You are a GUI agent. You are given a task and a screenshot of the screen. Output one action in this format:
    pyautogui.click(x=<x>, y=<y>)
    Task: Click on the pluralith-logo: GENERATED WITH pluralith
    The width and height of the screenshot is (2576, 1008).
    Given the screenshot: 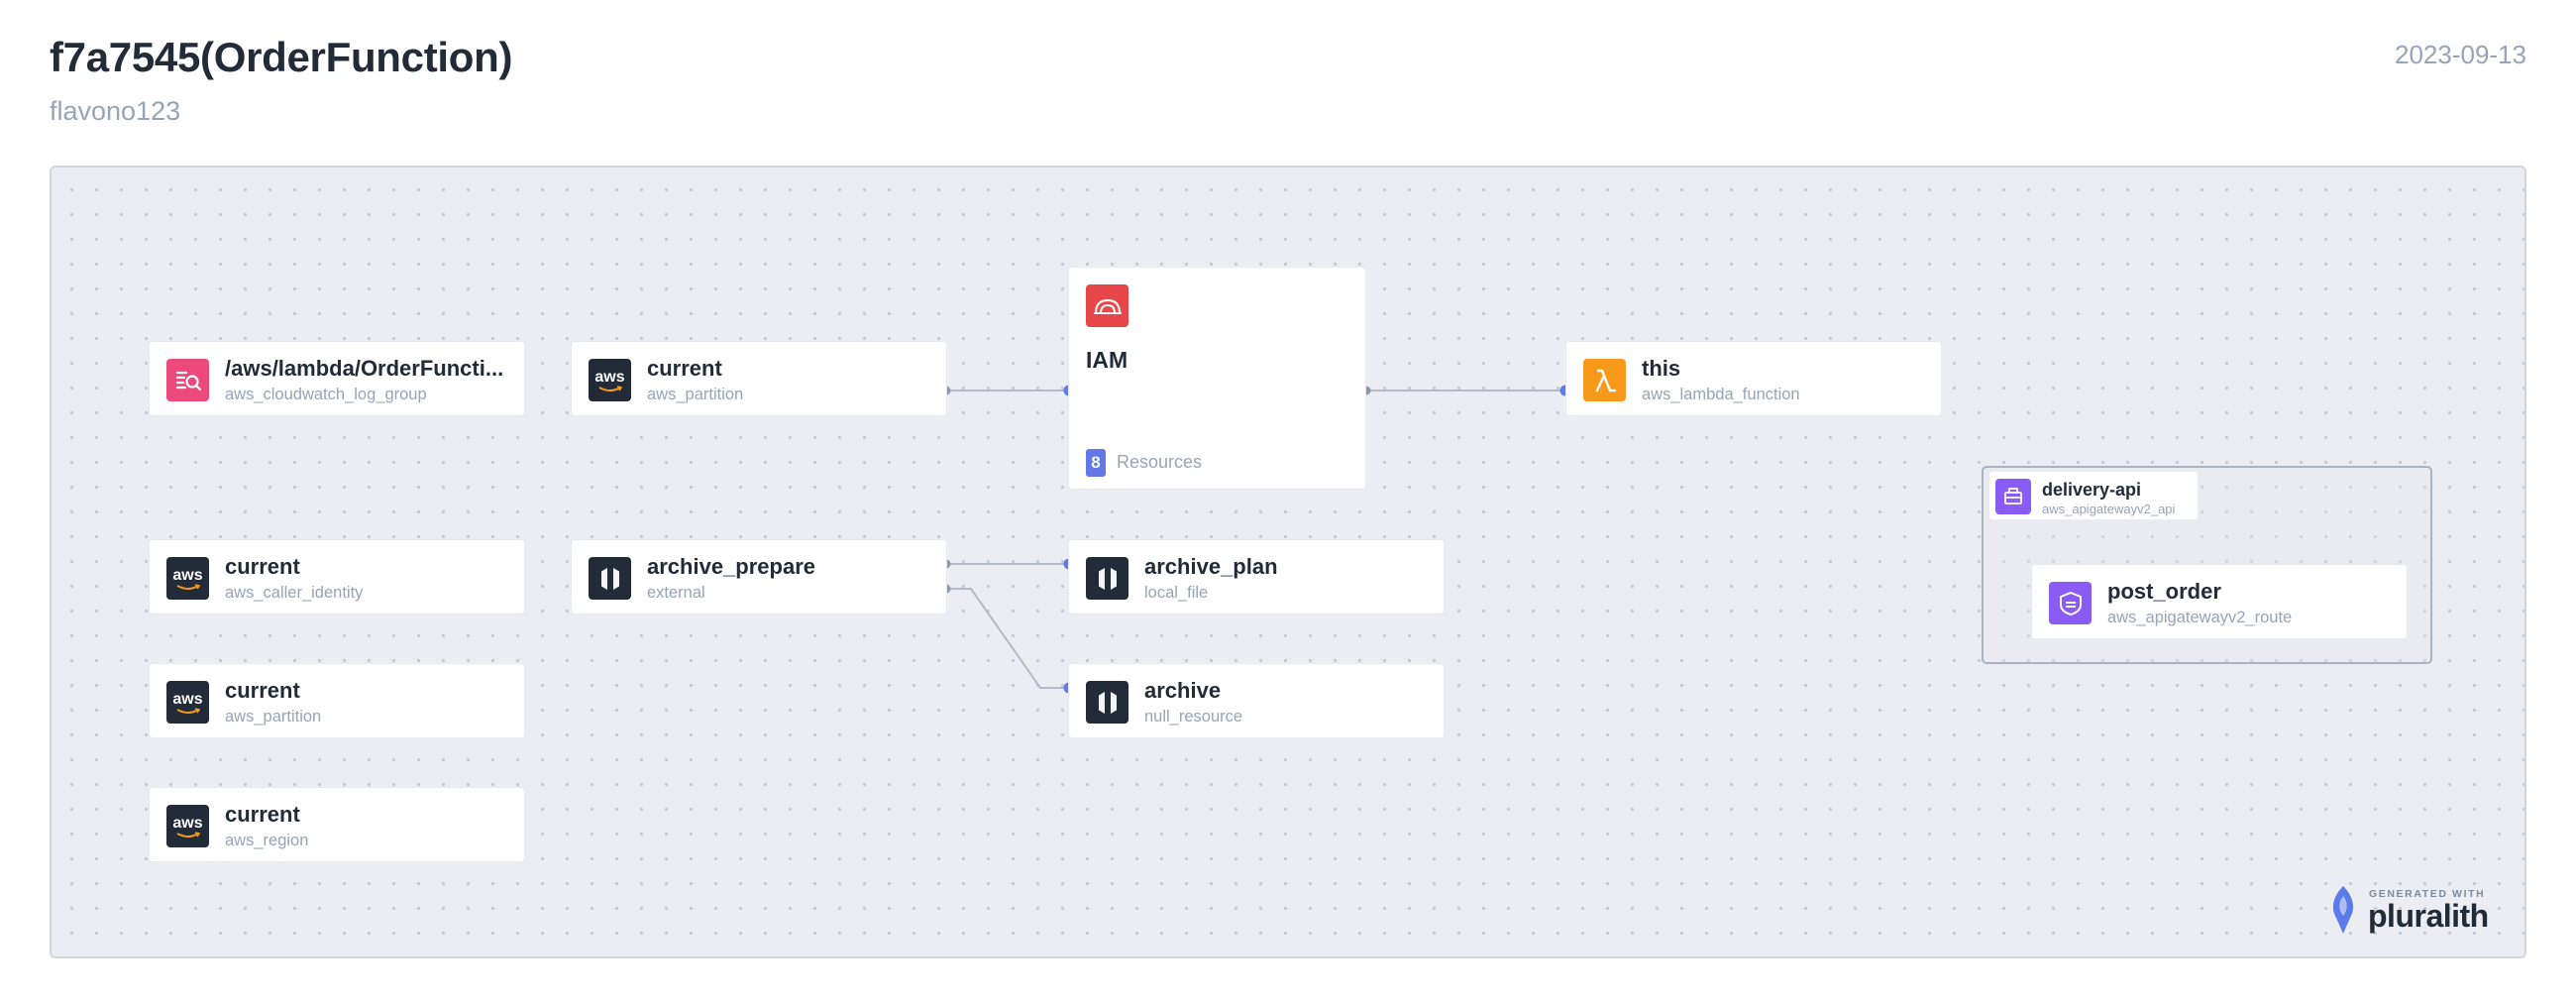 What is the action you would take?
    pyautogui.click(x=2411, y=913)
    